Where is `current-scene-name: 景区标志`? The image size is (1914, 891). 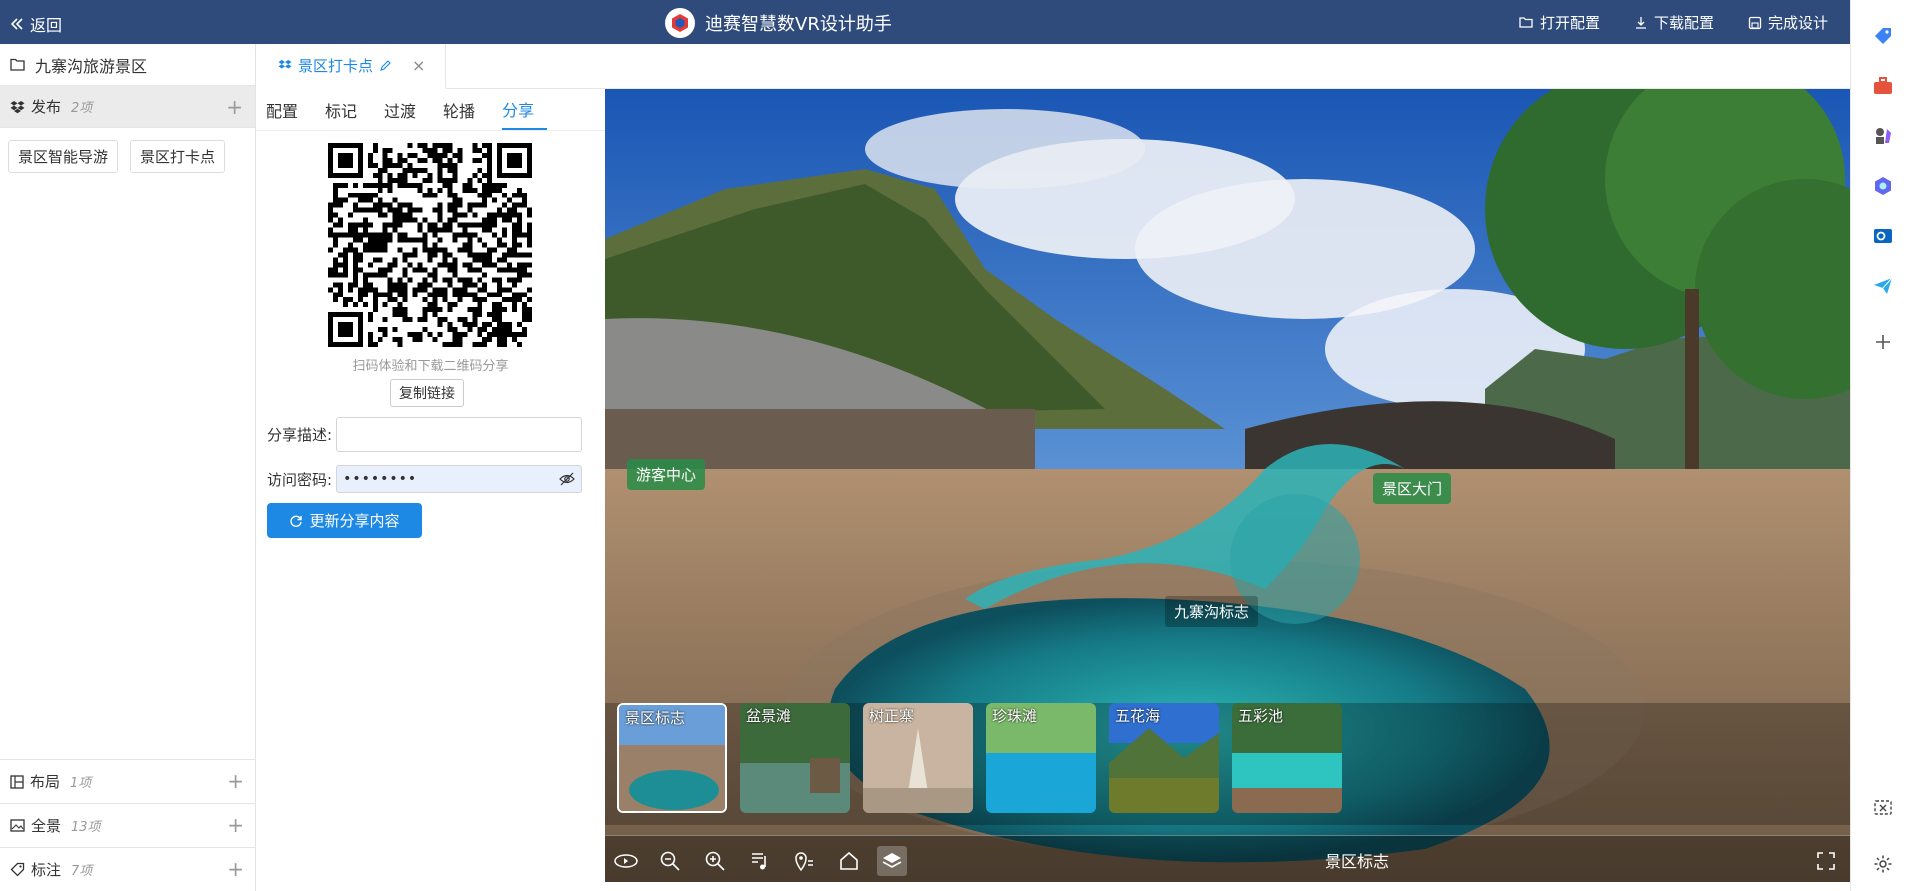
current-scene-name: 景区标志 is located at coordinates (1357, 861).